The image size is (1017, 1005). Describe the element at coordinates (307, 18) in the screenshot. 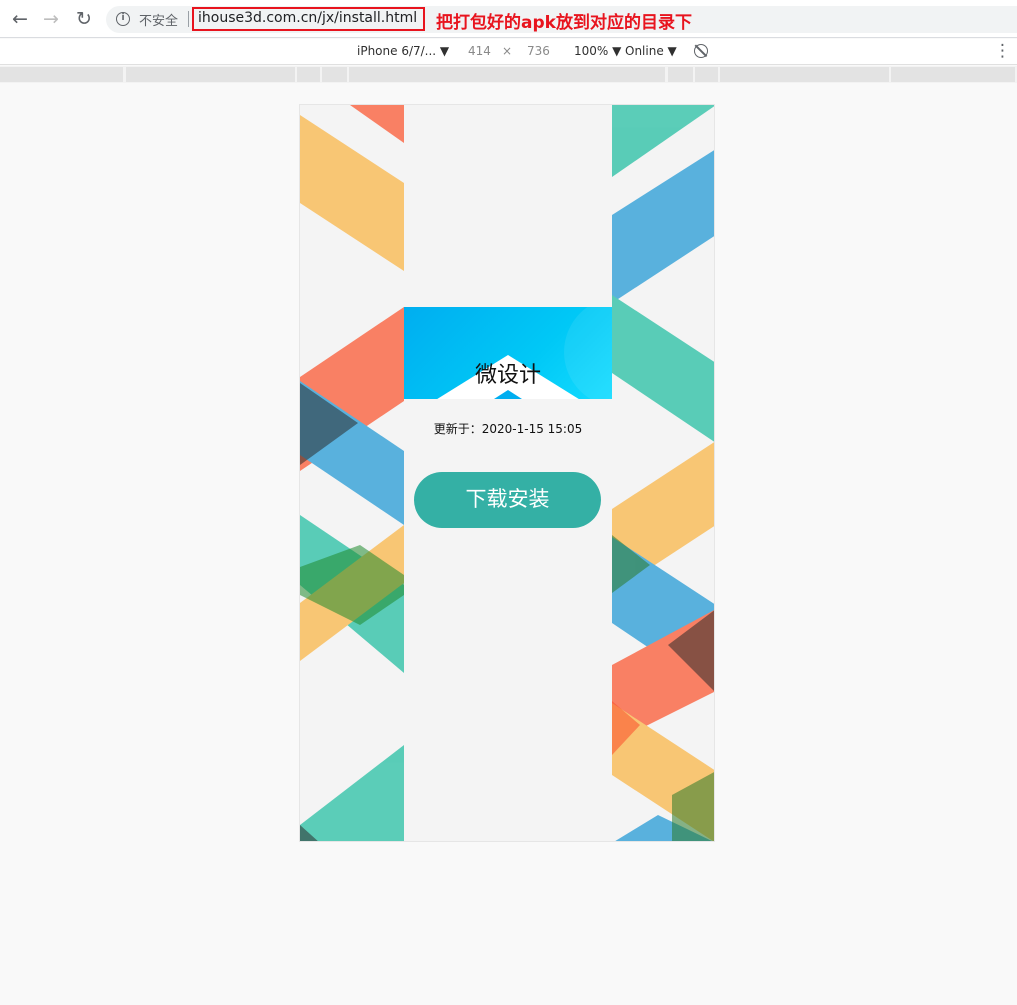

I see `url-text: ihouse3d.com.cn/jx/install.html` at that location.